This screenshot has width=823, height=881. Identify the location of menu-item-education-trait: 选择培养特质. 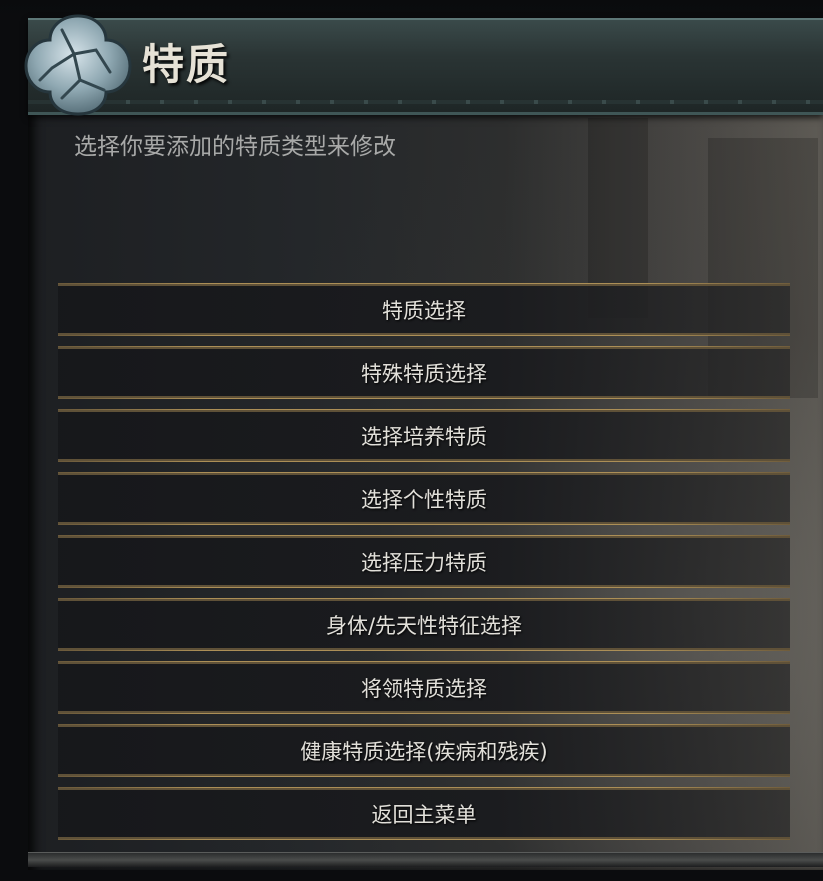
(424, 435).